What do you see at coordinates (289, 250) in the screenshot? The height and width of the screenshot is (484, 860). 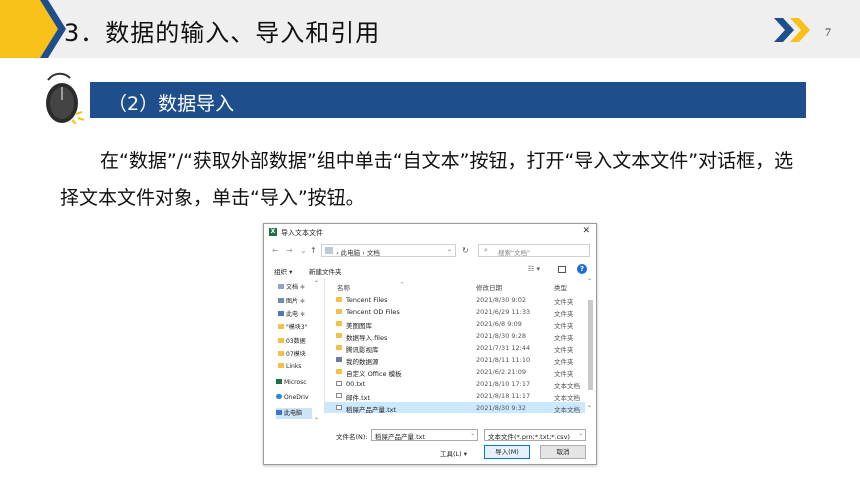 I see `forward-arrow-icon: →` at bounding box center [289, 250].